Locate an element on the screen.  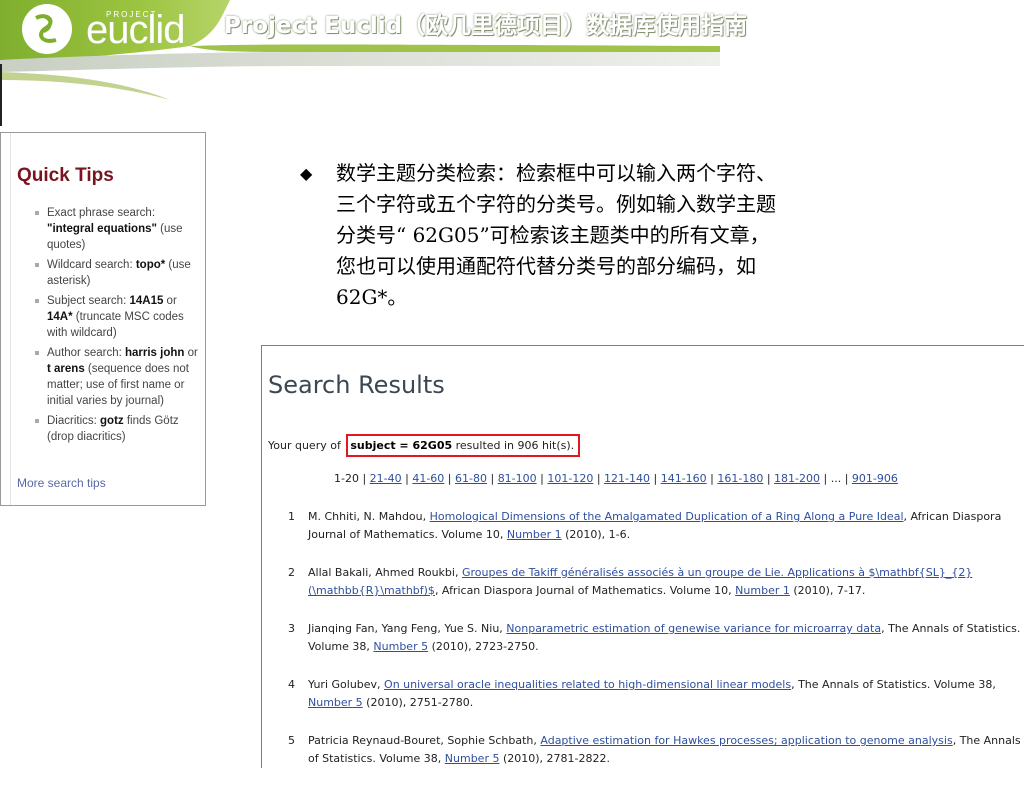
pager-current: 1-20 is located at coordinates (346, 478).